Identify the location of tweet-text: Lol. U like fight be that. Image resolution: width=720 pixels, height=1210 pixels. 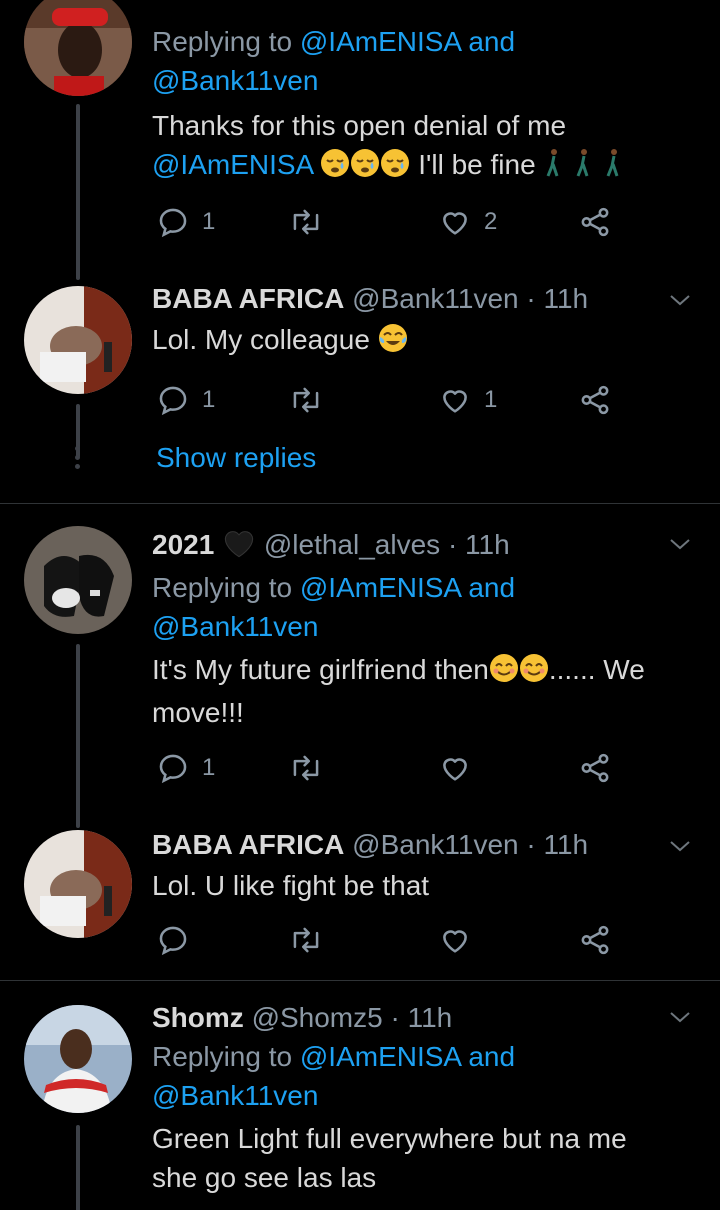
(291, 885).